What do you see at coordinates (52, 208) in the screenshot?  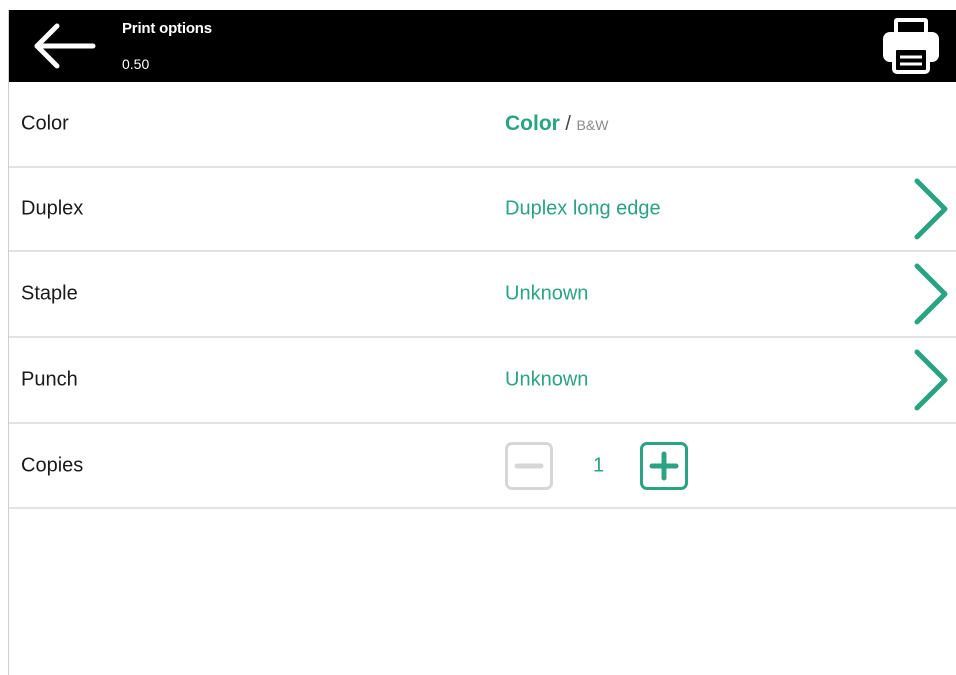 I see `duplex-label: Duplex` at bounding box center [52, 208].